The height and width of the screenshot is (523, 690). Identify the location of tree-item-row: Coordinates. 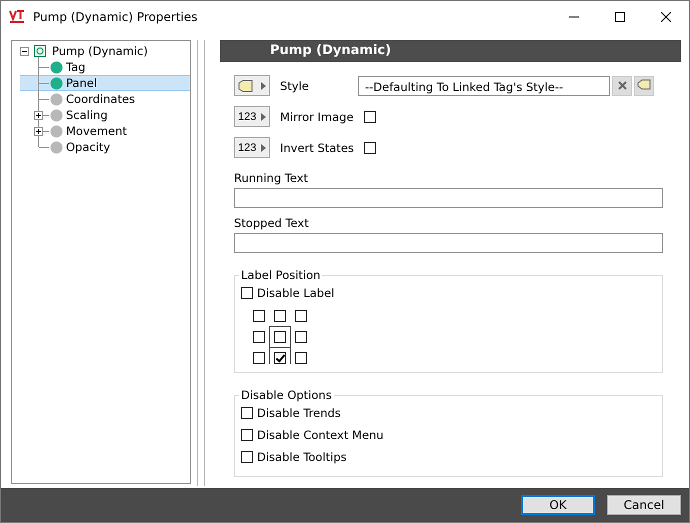
(105, 99).